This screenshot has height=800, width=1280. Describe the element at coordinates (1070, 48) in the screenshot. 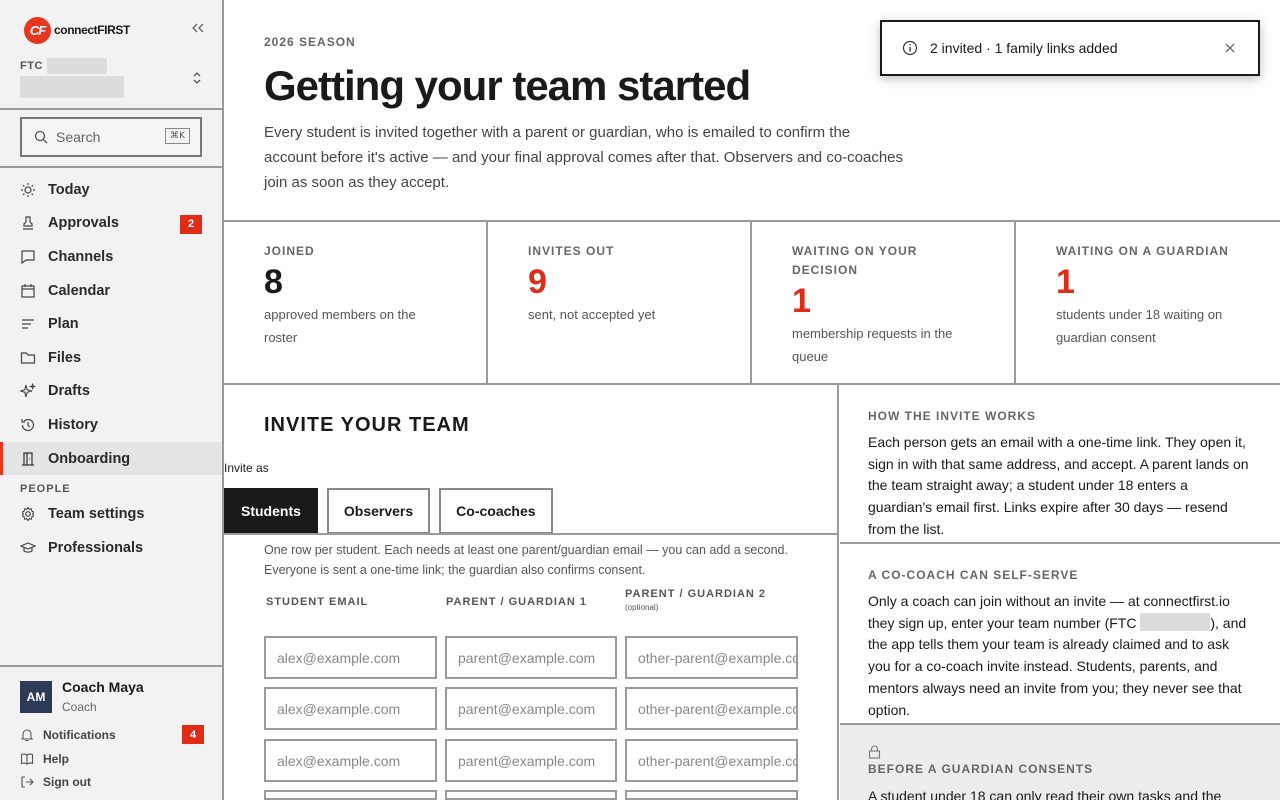

I see `toast-notification: 2 invited · 1 family links added` at that location.